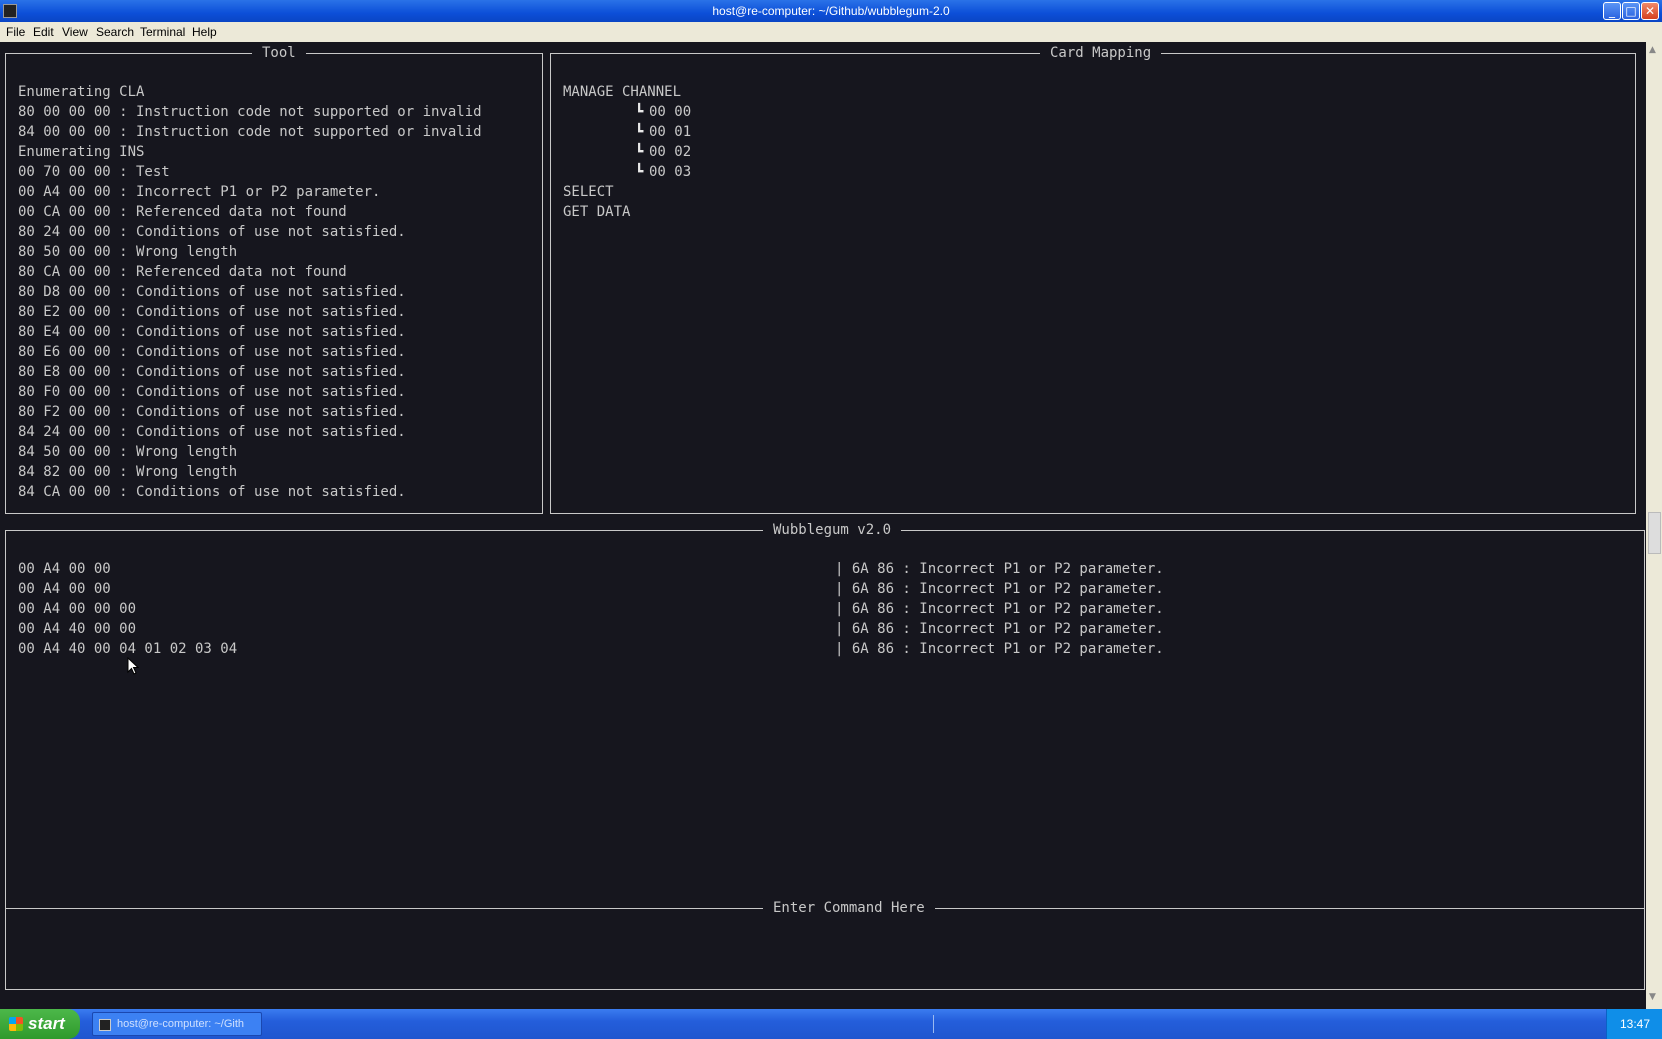 The width and height of the screenshot is (1662, 1039). What do you see at coordinates (77, 629) in the screenshot?
I see `history-command: 00 A4 40 00 00` at bounding box center [77, 629].